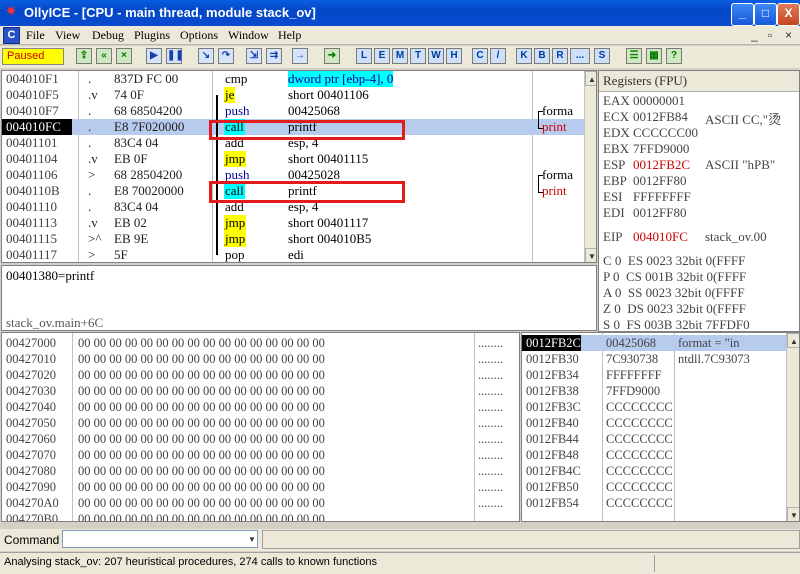 The width and height of the screenshot is (800, 574). Describe the element at coordinates (674, 261) in the screenshot. I see `flag-segment-row: C 0 ES 0023 32bit 0(FFFF` at that location.